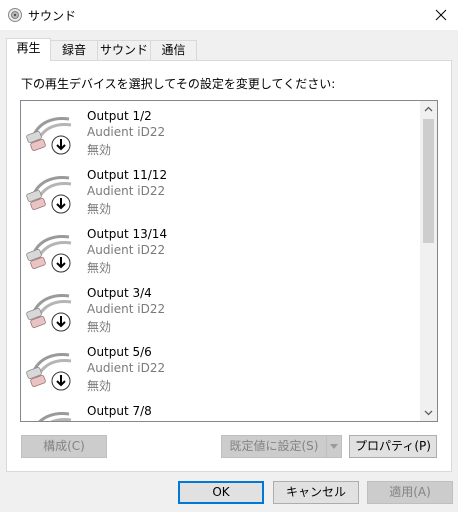 This screenshot has height=512, width=458. What do you see at coordinates (221, 194) in the screenshot?
I see `device-item: Output 11/12 Audient iD22 無効` at bounding box center [221, 194].